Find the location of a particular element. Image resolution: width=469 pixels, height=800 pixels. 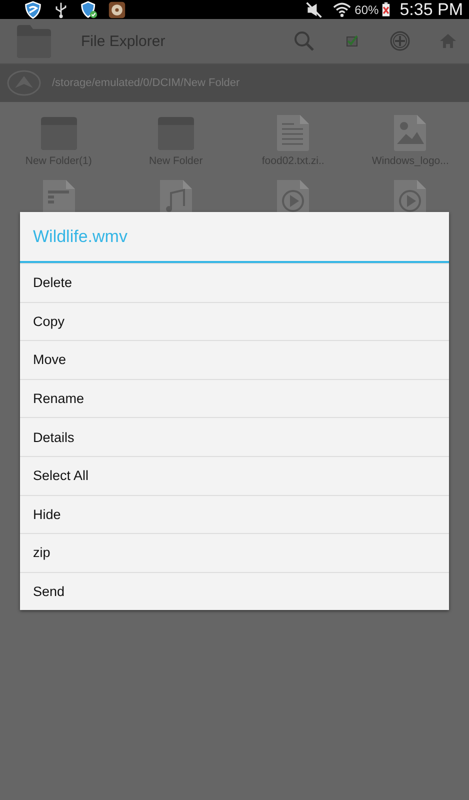

menu-item: Move is located at coordinates (234, 359).